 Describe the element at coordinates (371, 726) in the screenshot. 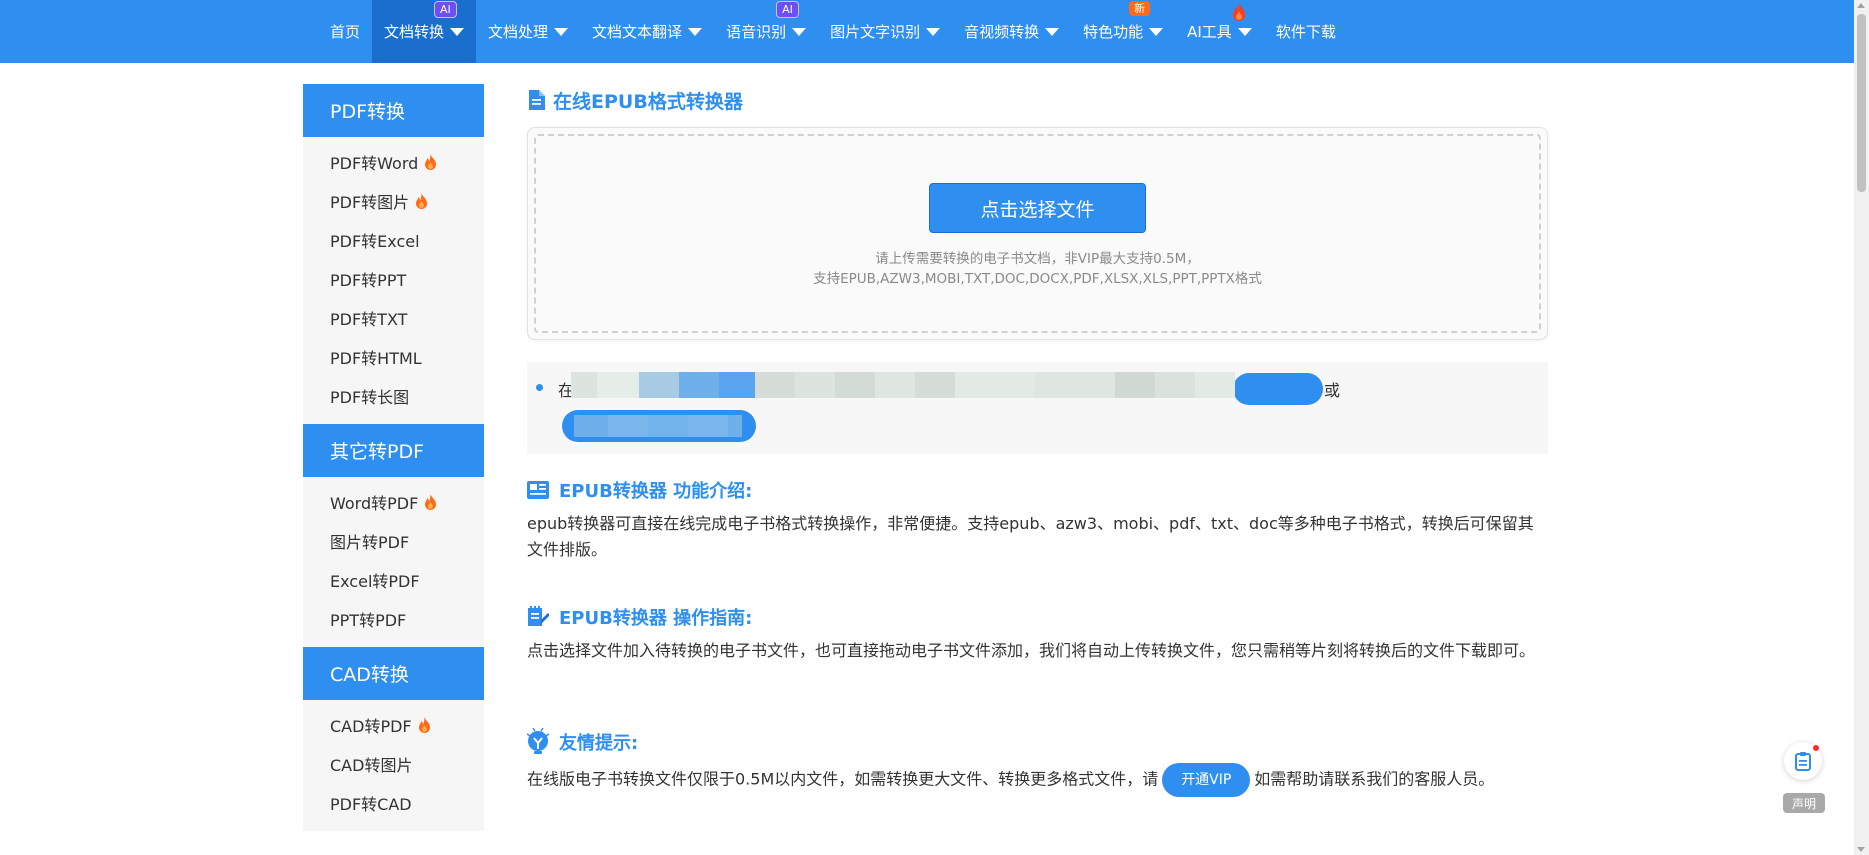

I see `sidebar-item-label: CAD转PDF` at that location.